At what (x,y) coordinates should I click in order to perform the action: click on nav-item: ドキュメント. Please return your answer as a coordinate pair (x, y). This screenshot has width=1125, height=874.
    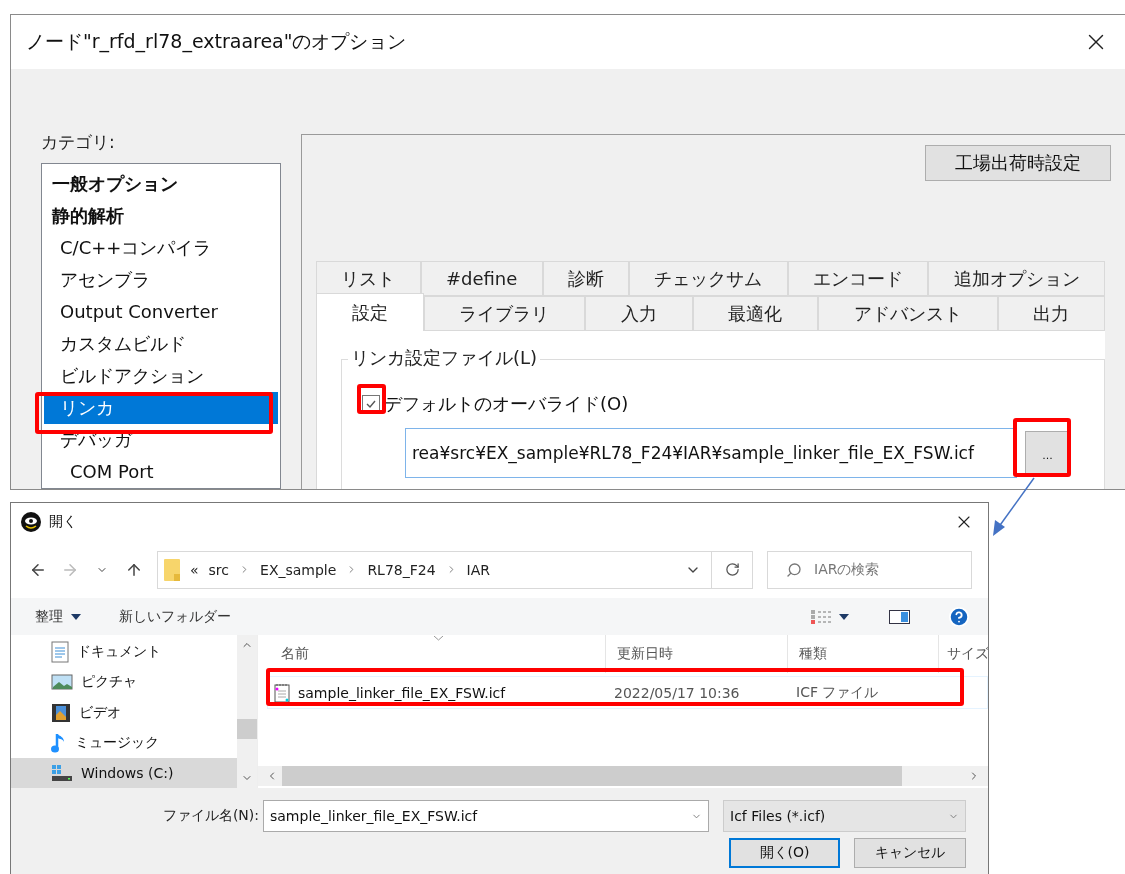
    Looking at the image, I should click on (124, 652).